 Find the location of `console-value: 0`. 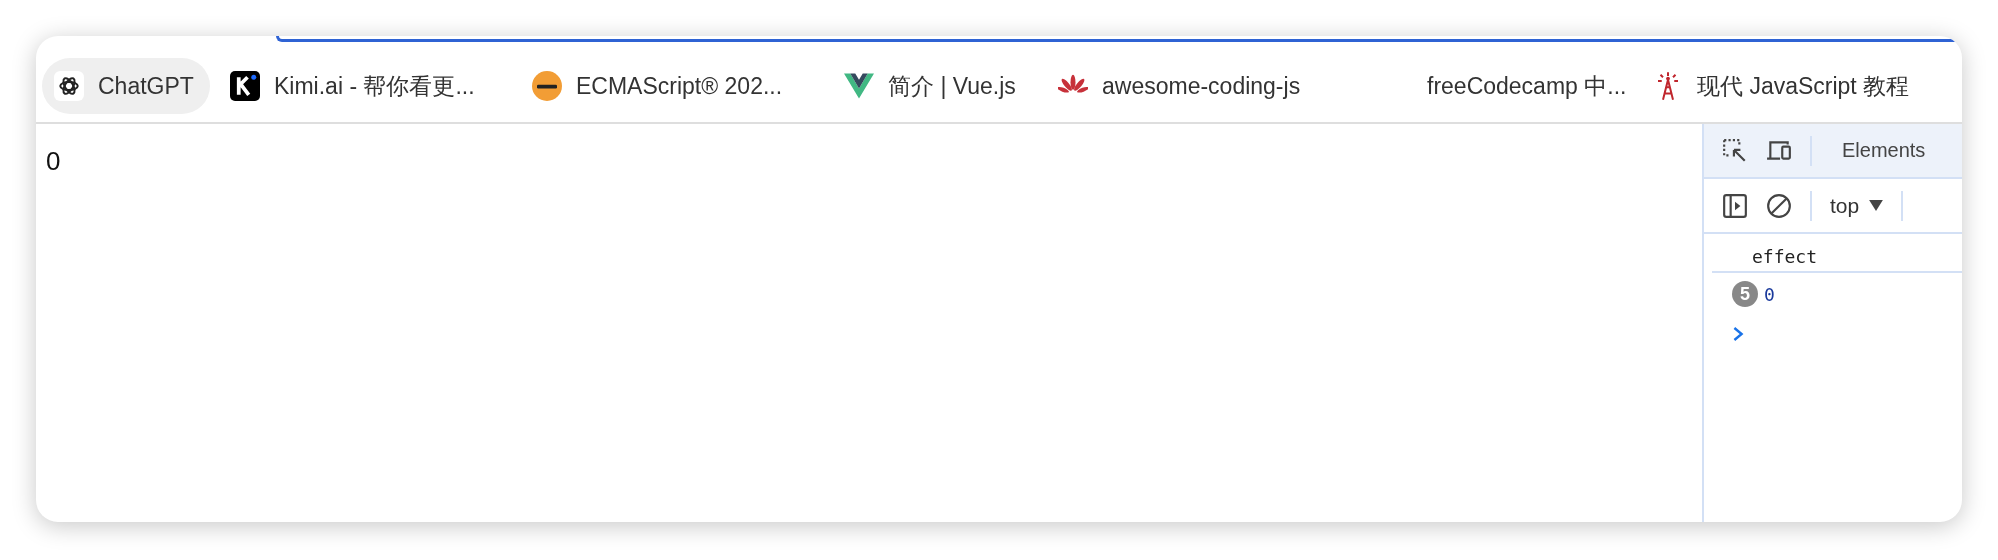

console-value: 0 is located at coordinates (1769, 294).